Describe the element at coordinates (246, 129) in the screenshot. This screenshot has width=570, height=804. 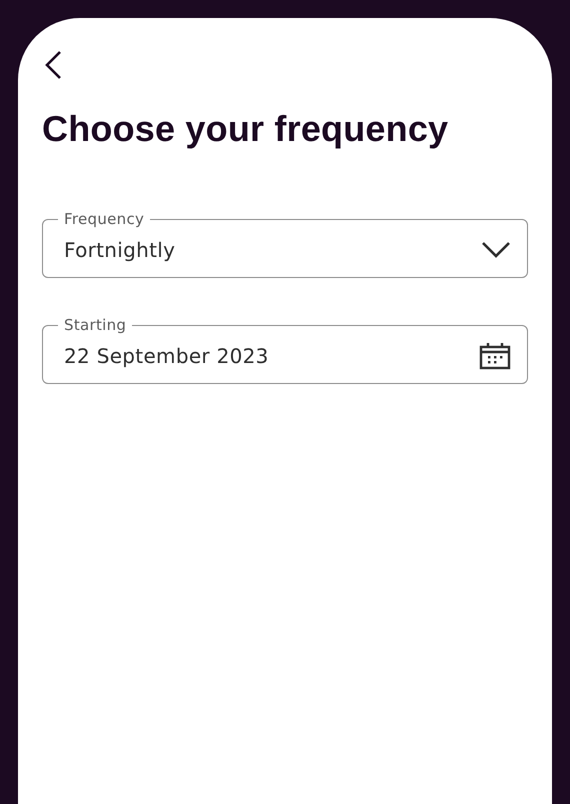
I see `page-title: Choose your frequency` at that location.